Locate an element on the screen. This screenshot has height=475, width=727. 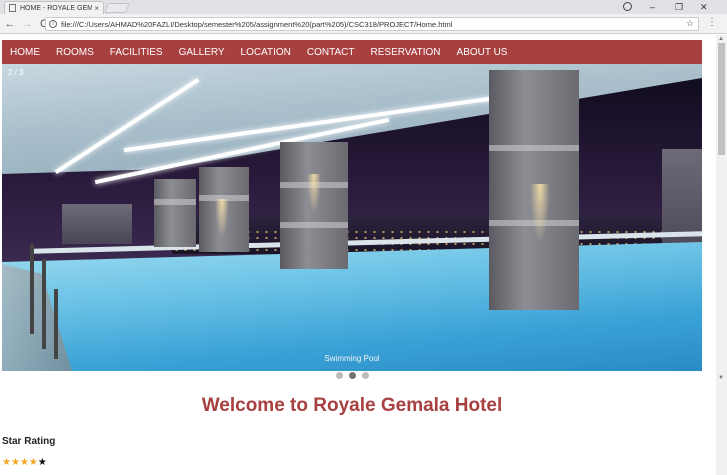
browser-menu-icon: ⋮ is located at coordinates (712, 22).